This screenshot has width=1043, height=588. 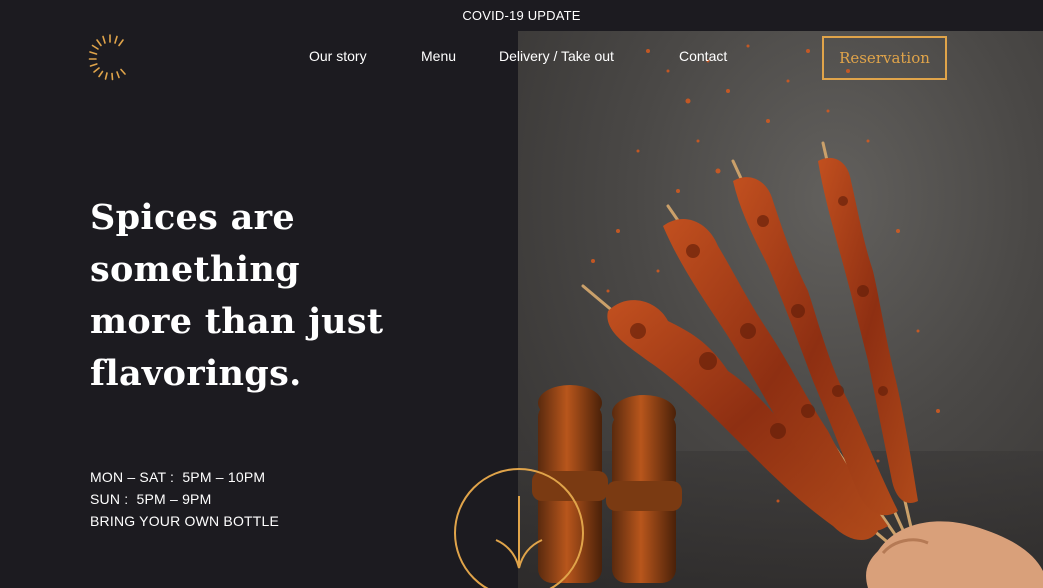 I want to click on reservation-button: Reservation, so click(x=884, y=58).